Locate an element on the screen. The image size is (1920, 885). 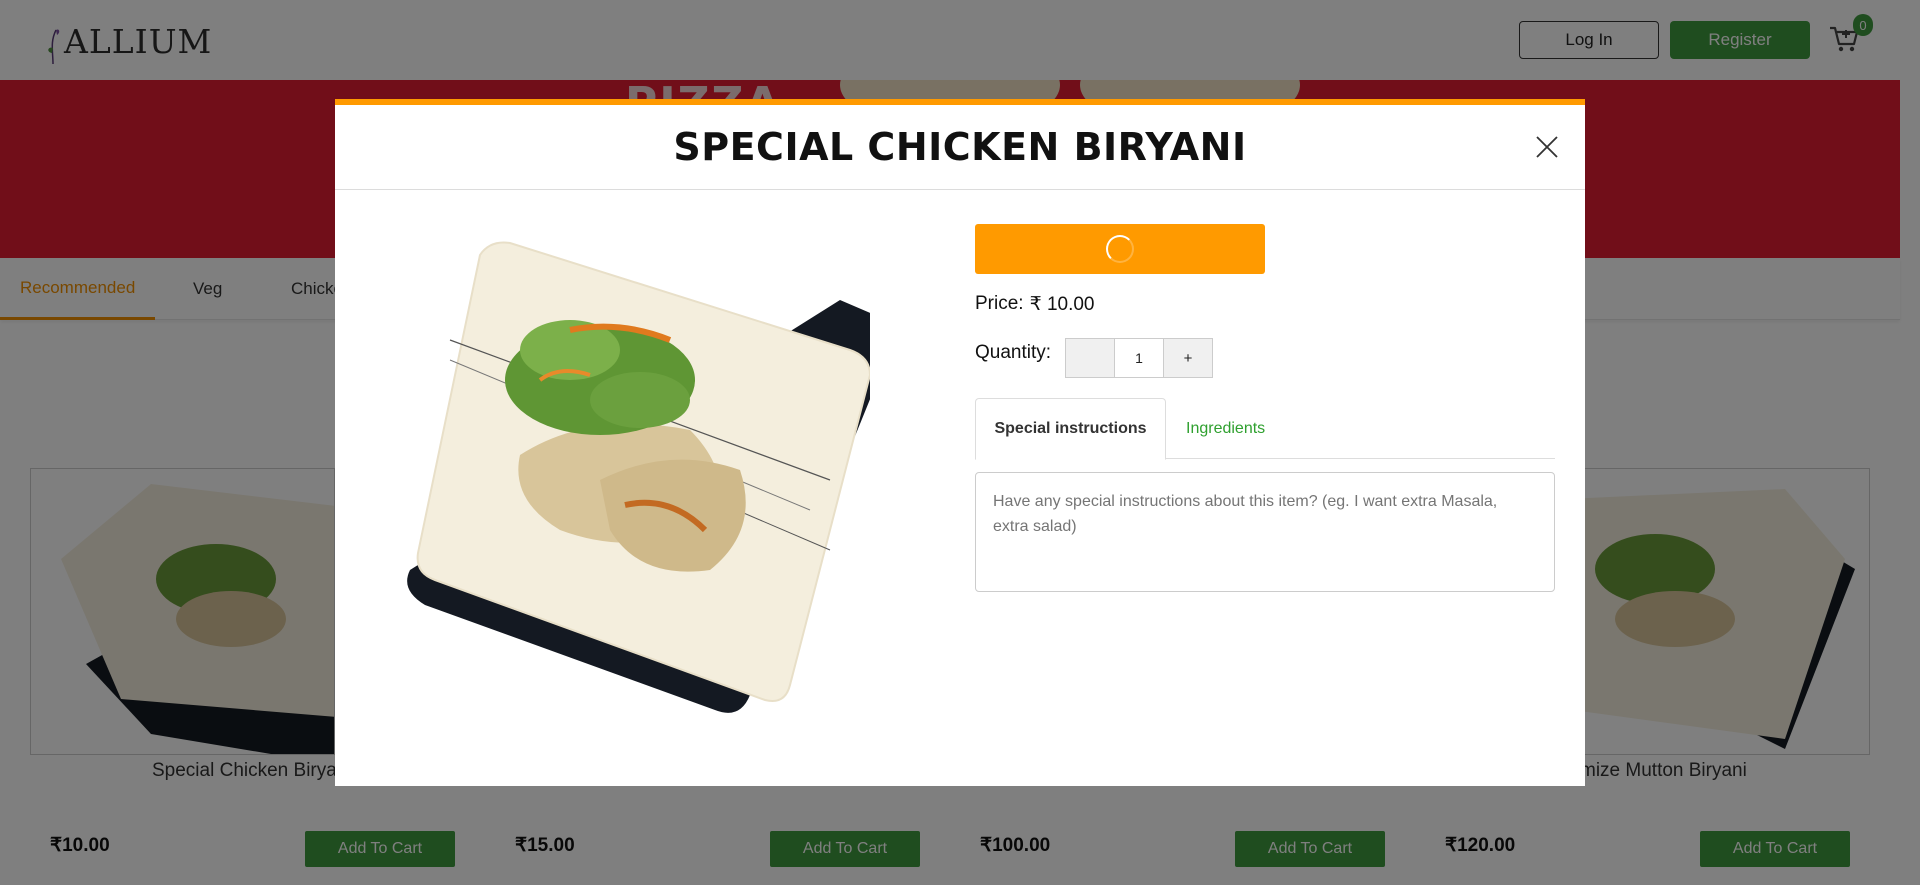
tab-special-instructions: Special instructions is located at coordinates (1070, 429).